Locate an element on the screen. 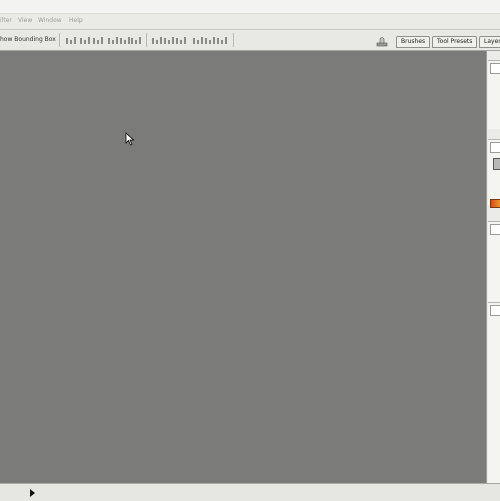 This screenshot has height=501, width=500. status-menu-arrow-icon is located at coordinates (32, 493).